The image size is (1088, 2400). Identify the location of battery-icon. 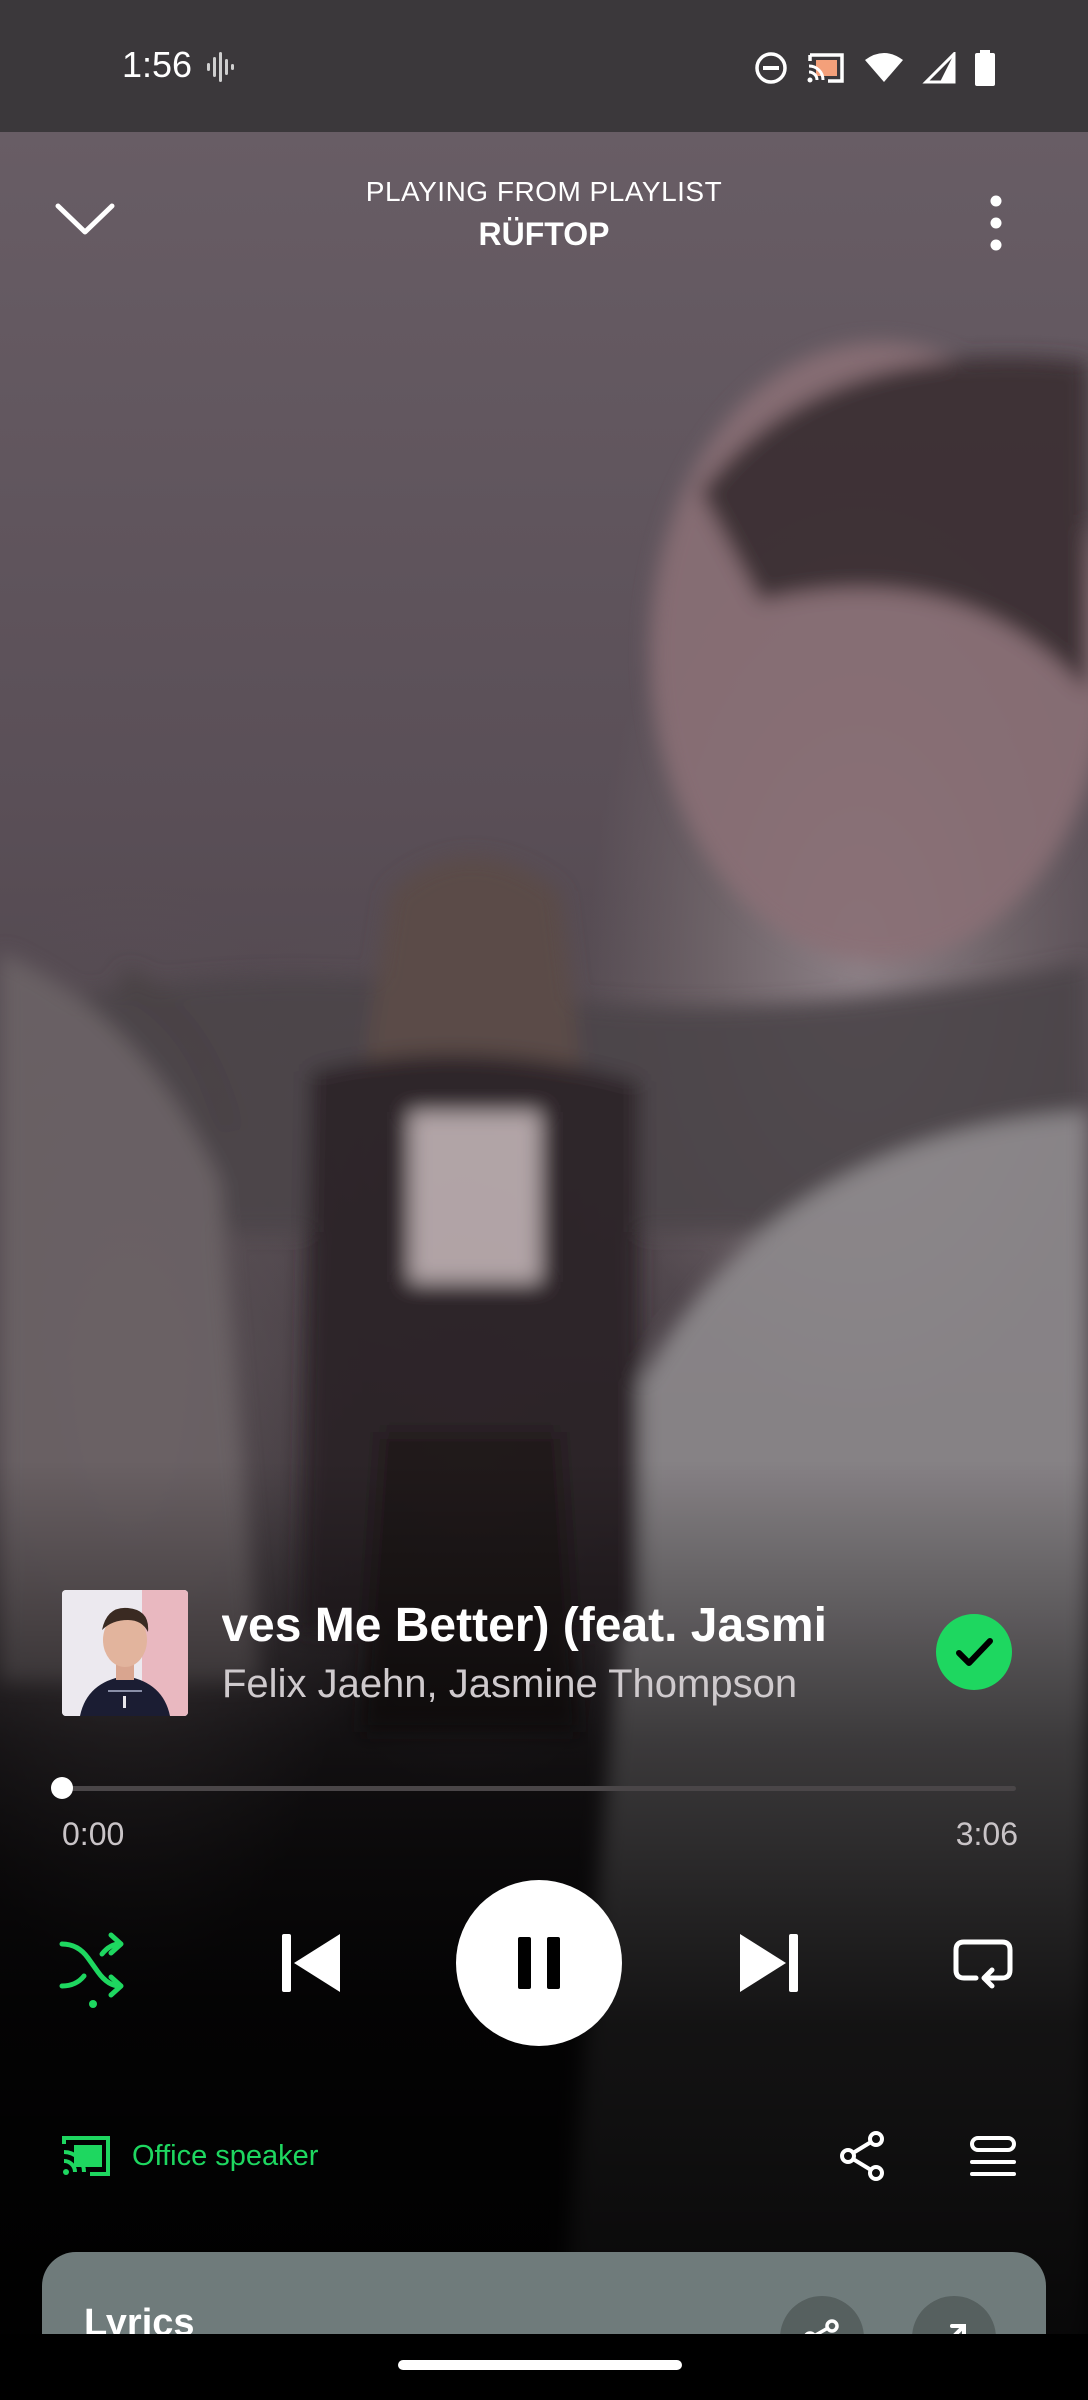
(985, 68).